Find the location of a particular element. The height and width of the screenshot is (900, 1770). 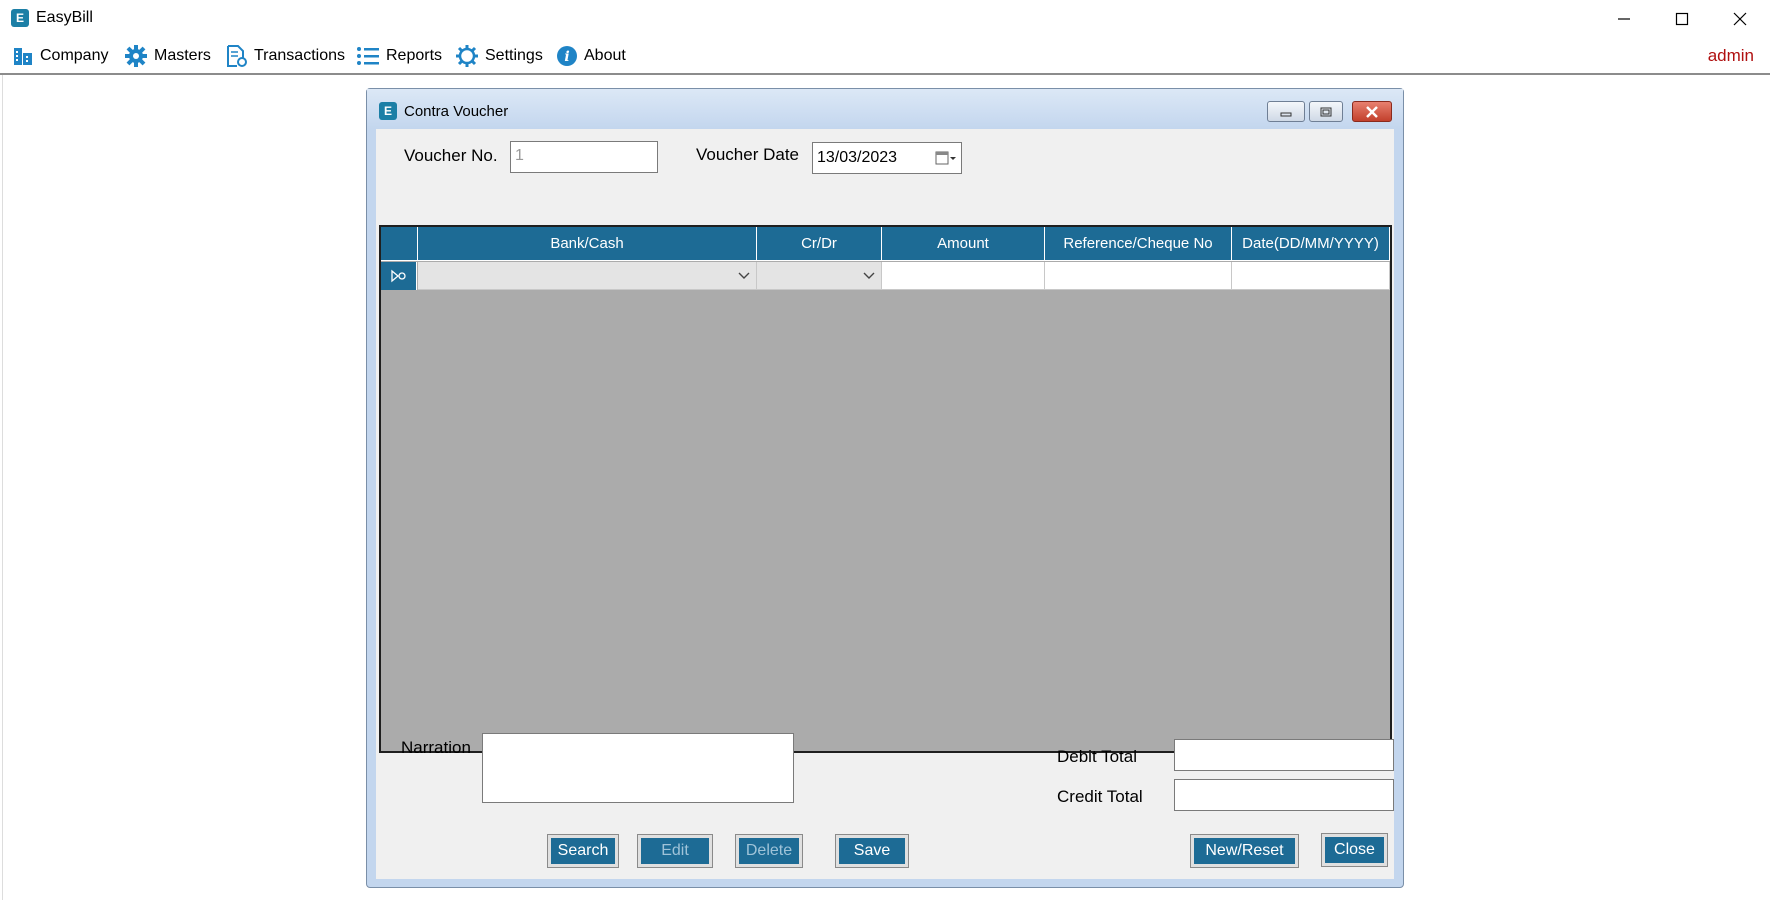

form-restore-button is located at coordinates (1326, 111).